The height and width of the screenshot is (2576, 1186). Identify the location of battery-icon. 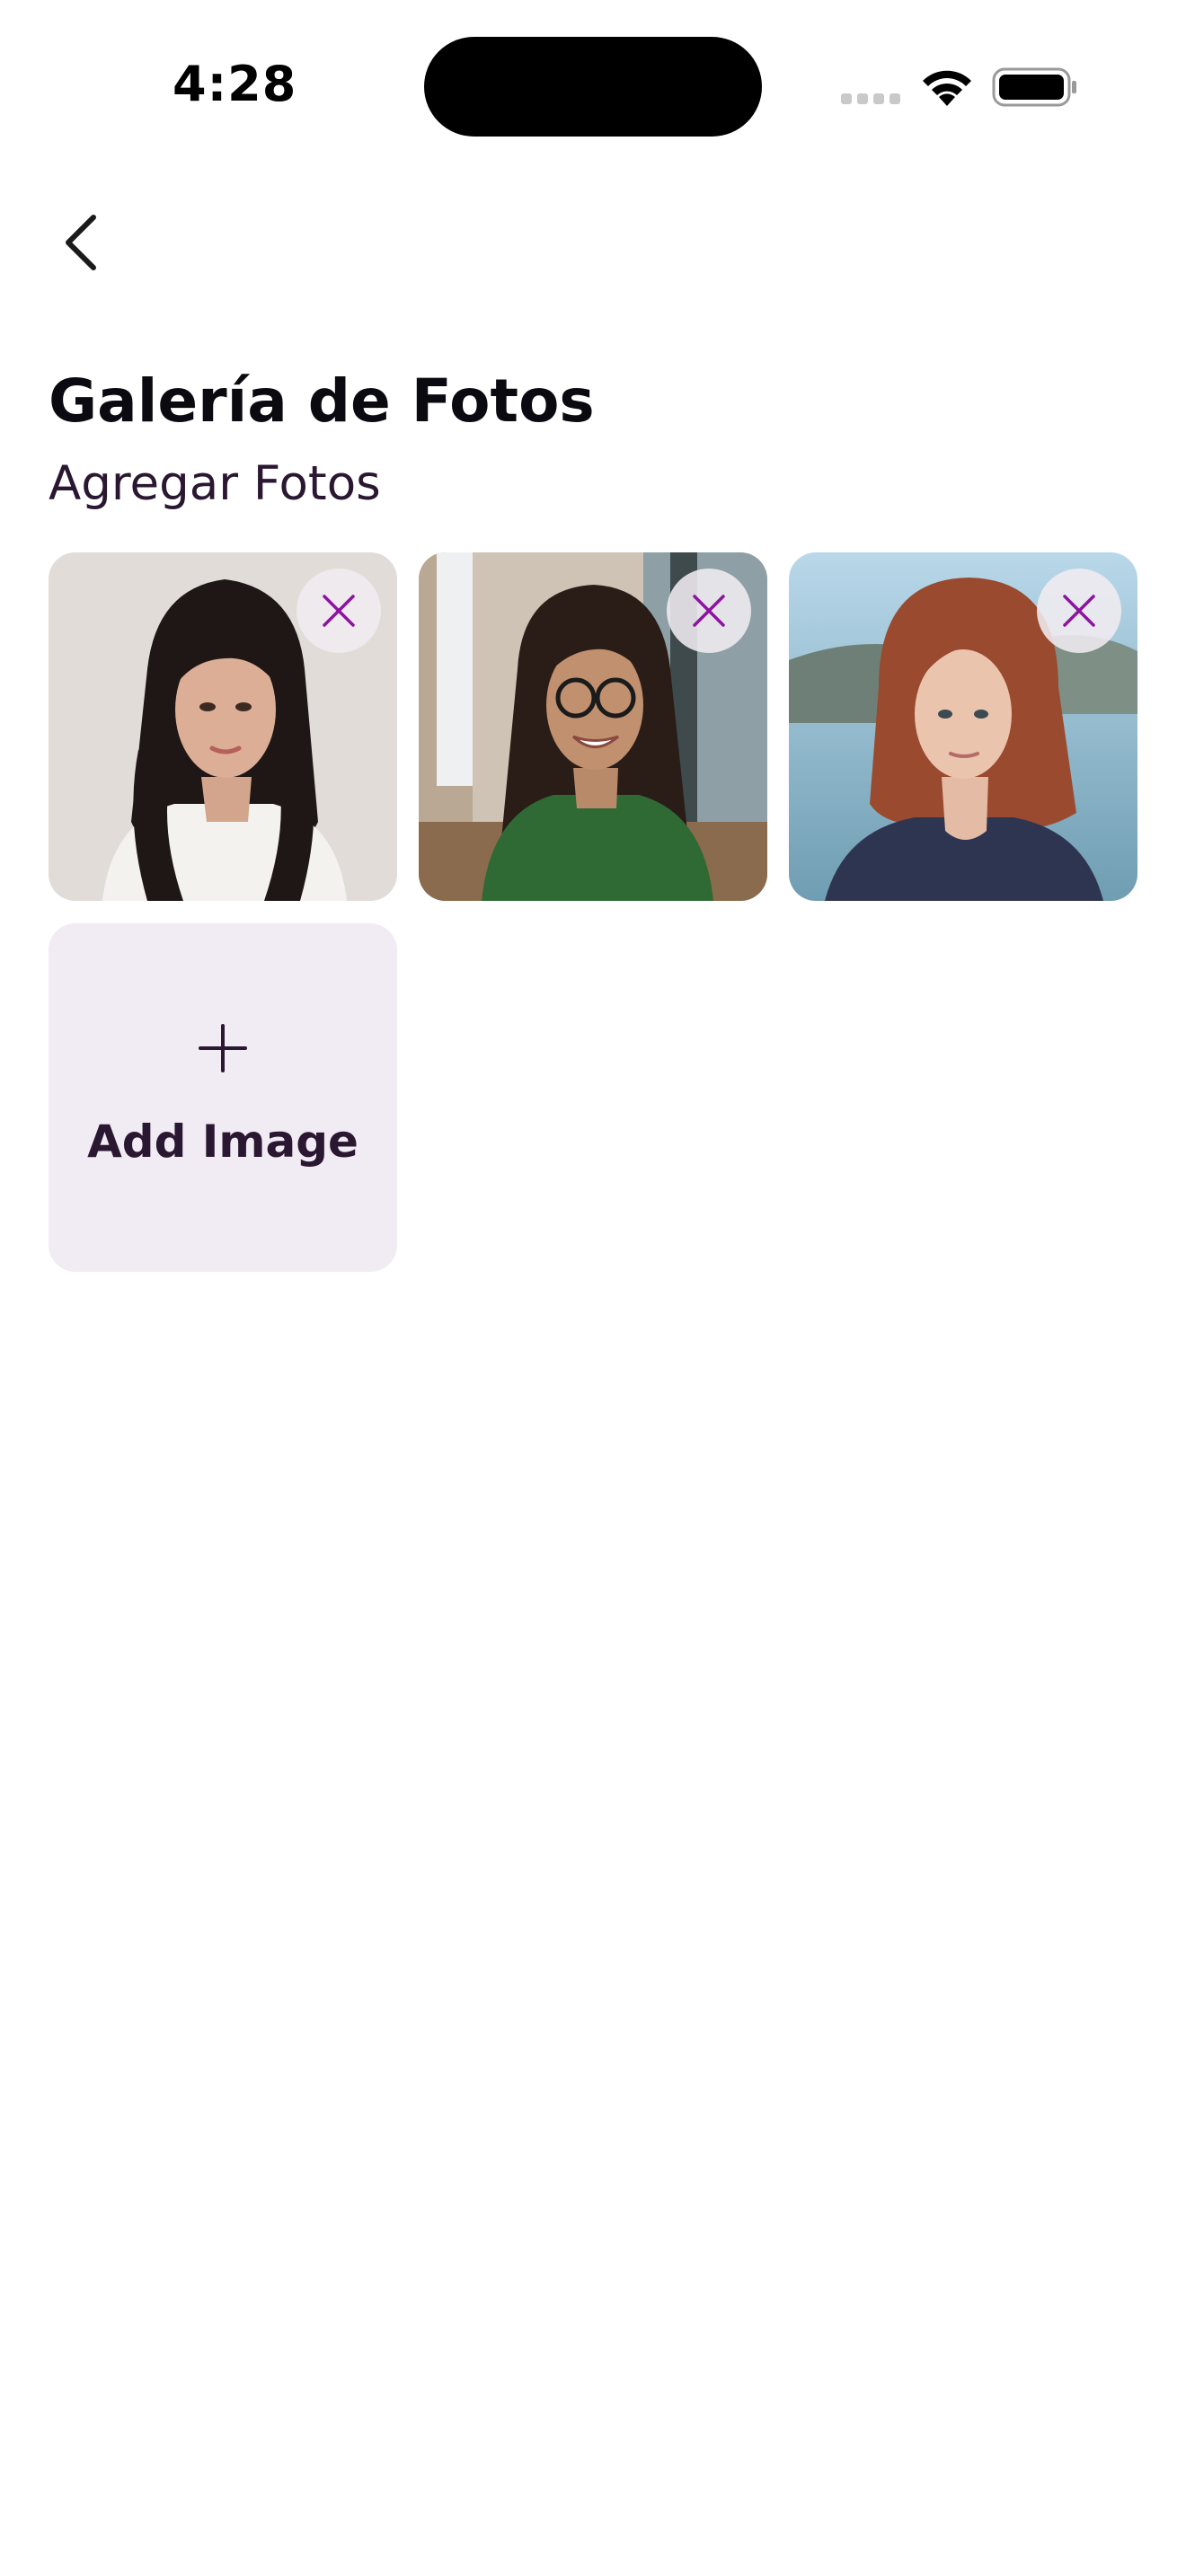
(1034, 87).